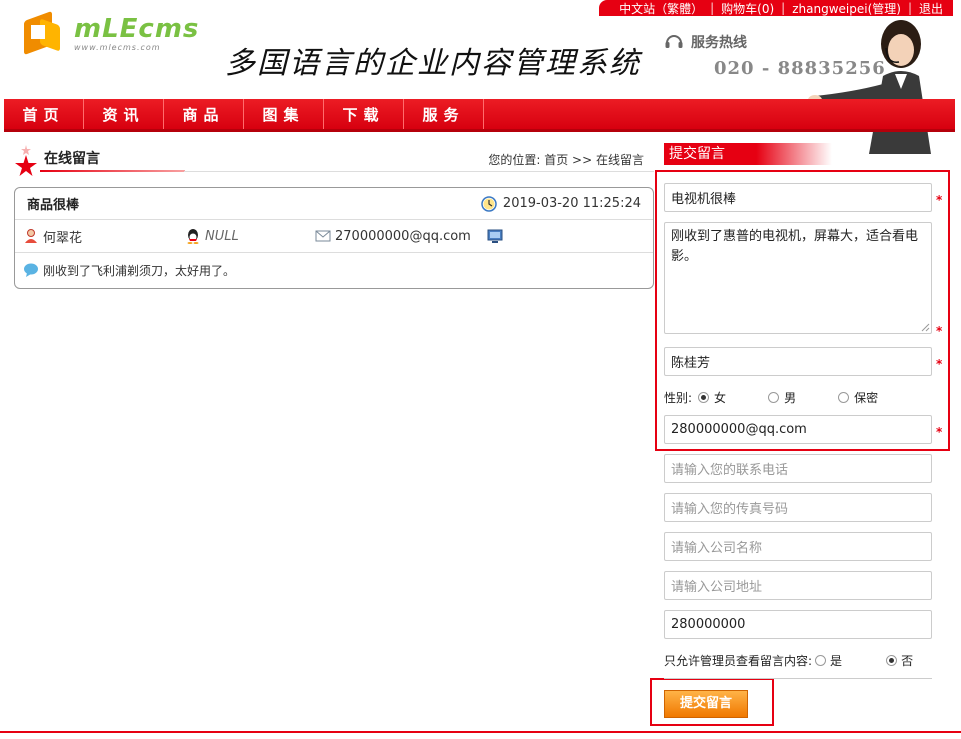  What do you see at coordinates (798, 507) in the screenshot?
I see `fax-input: 请输入您的传真号码` at bounding box center [798, 507].